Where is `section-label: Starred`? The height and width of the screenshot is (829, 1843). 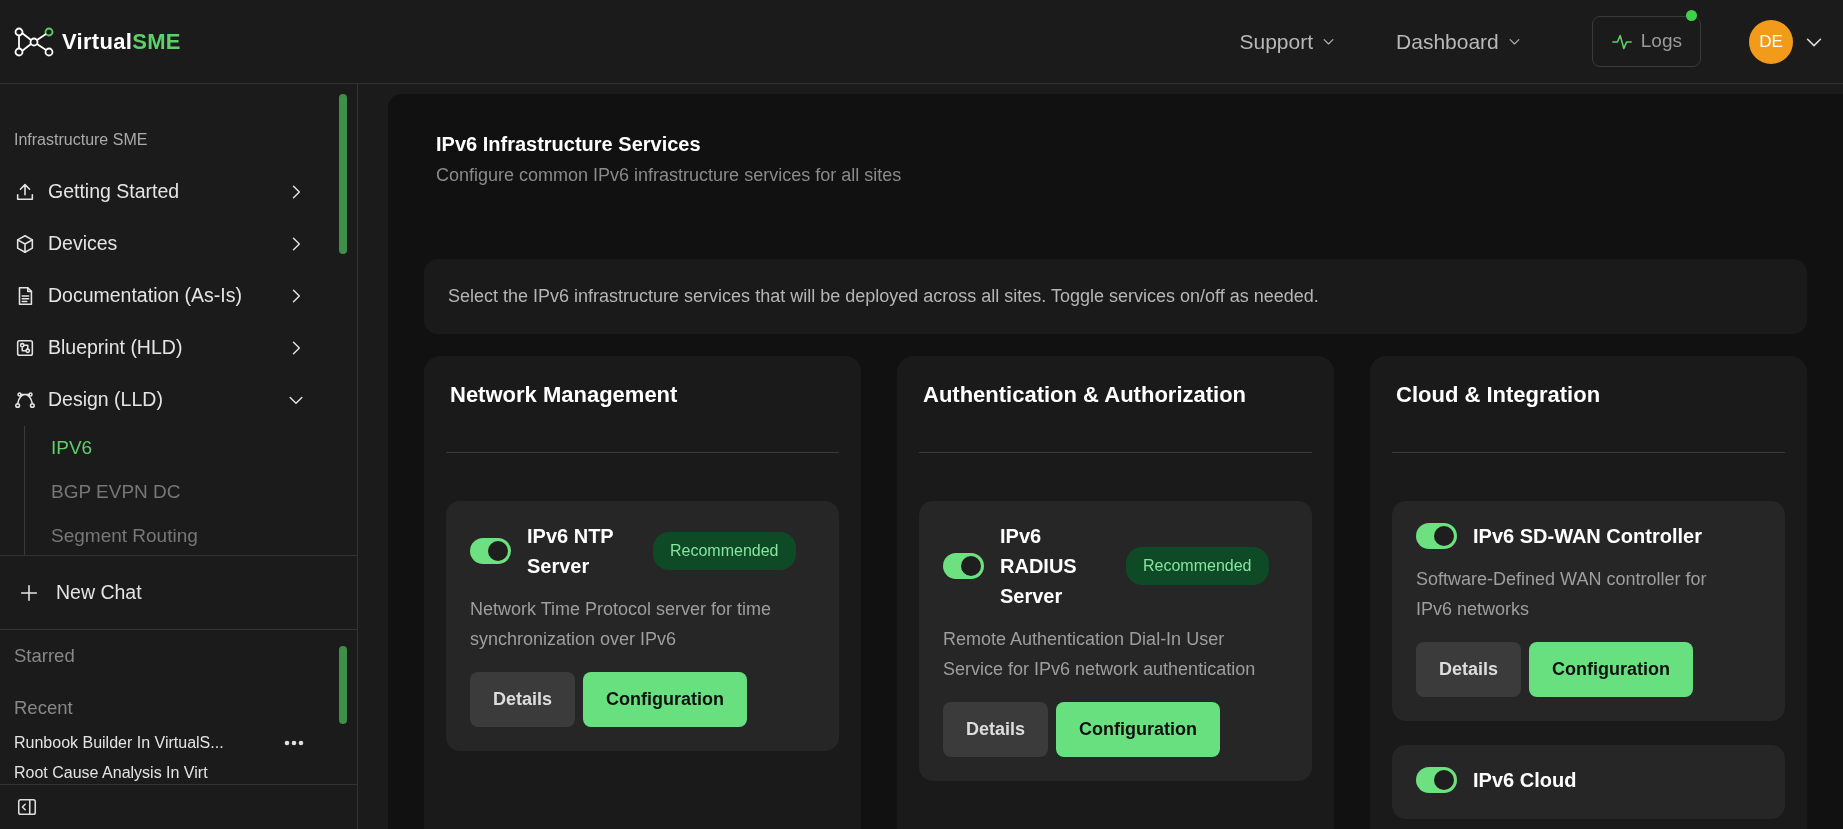 section-label: Starred is located at coordinates (45, 656).